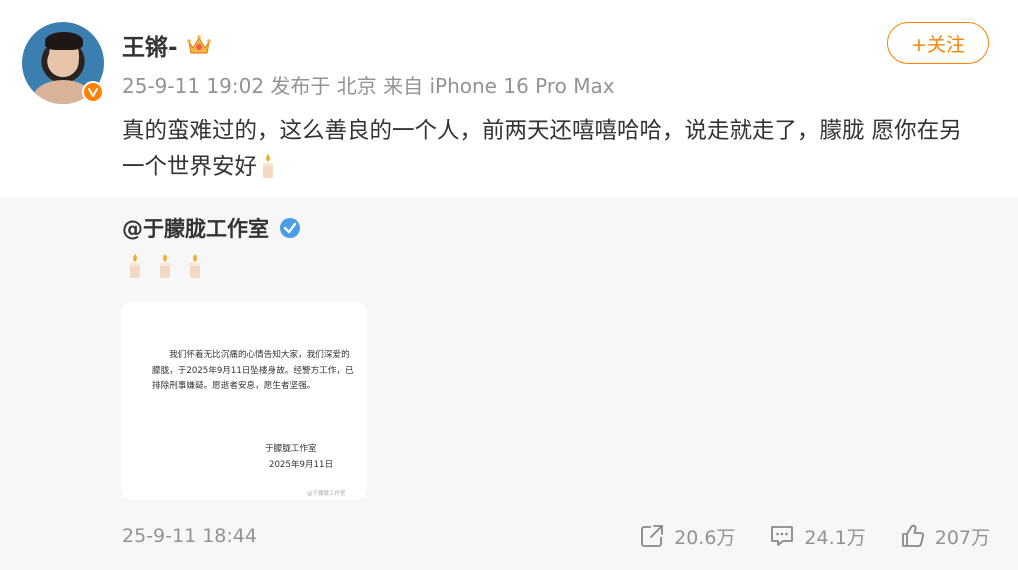 The image size is (1018, 570). I want to click on share-button: 20.6万, so click(686, 536).